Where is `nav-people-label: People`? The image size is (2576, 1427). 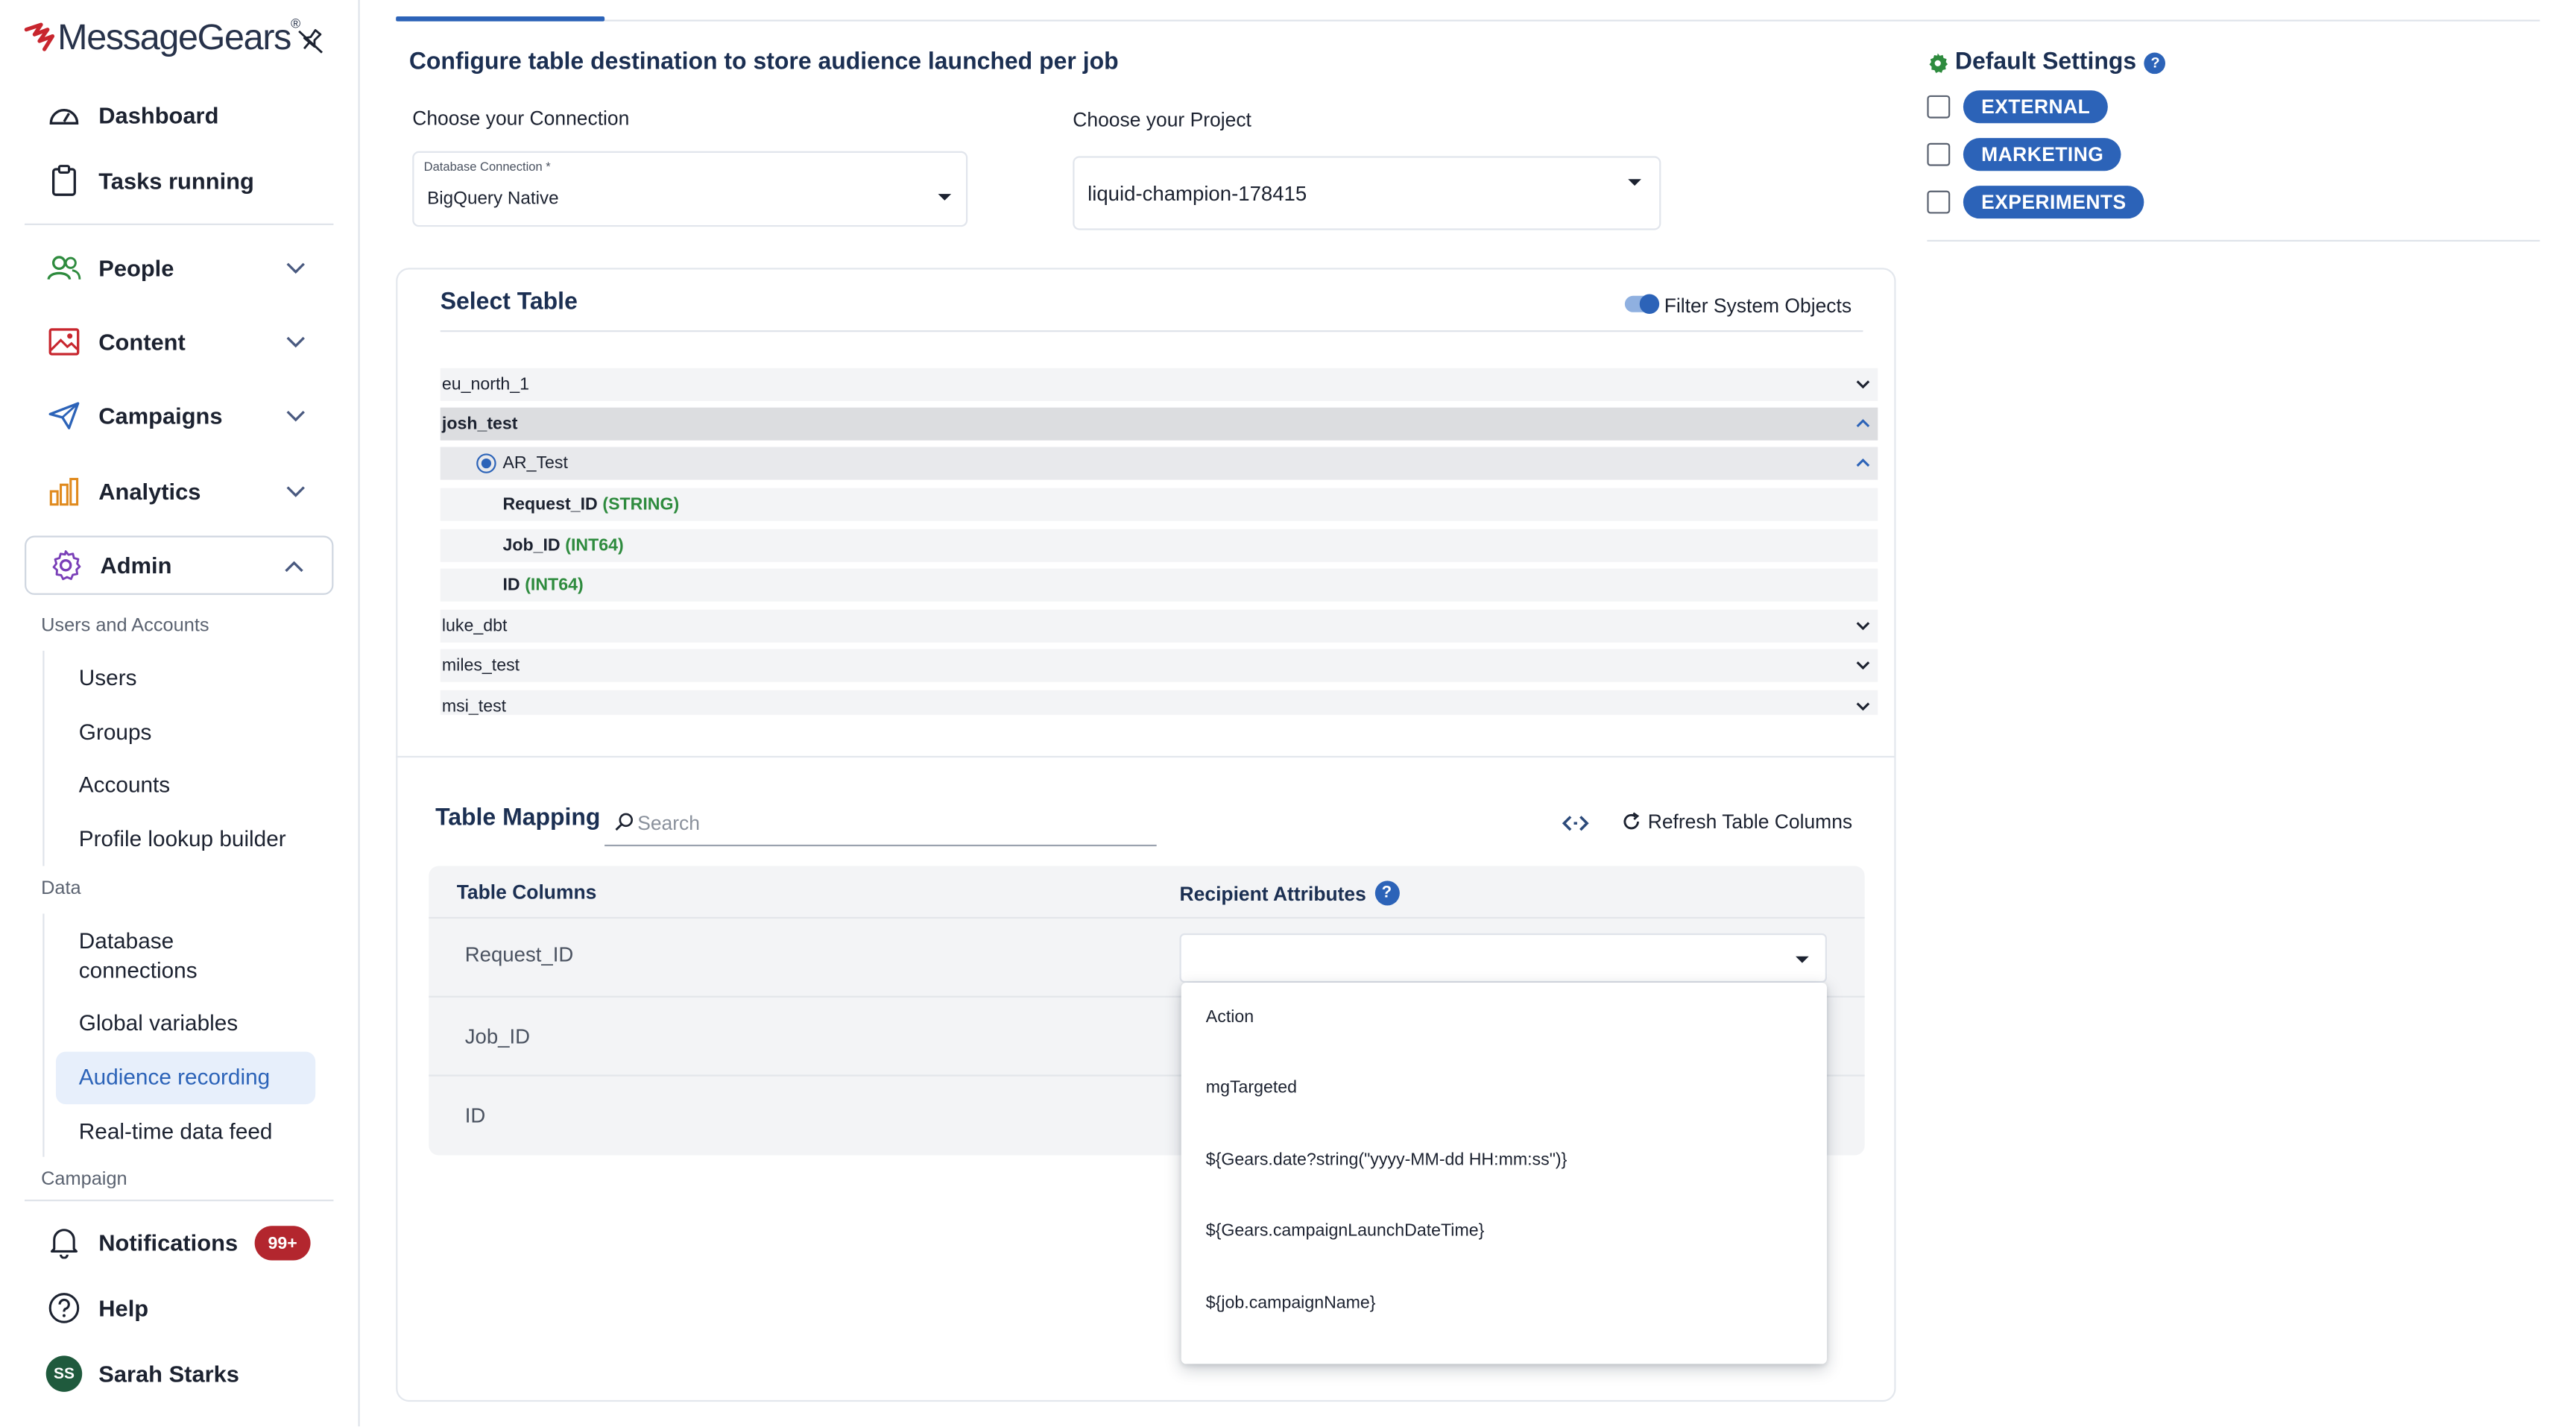 nav-people-label: People is located at coordinates (136, 267).